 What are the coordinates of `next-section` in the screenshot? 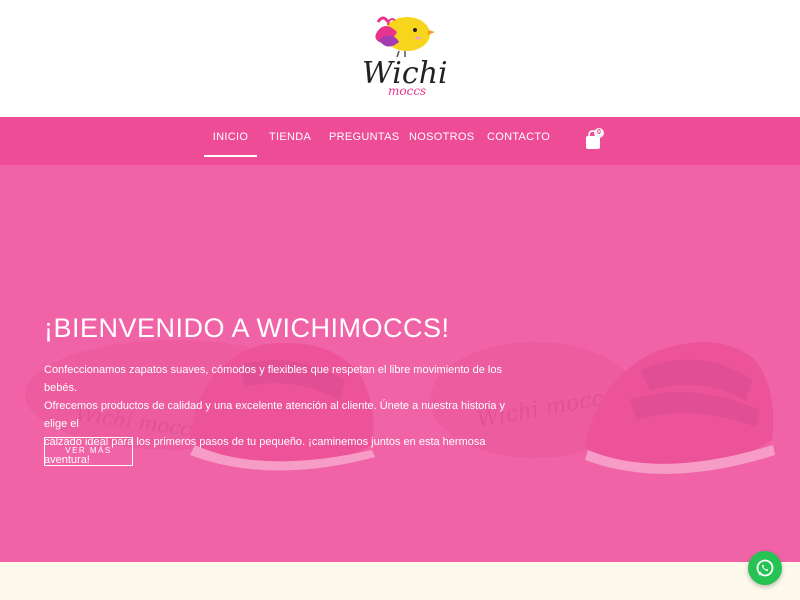 It's located at (400, 581).